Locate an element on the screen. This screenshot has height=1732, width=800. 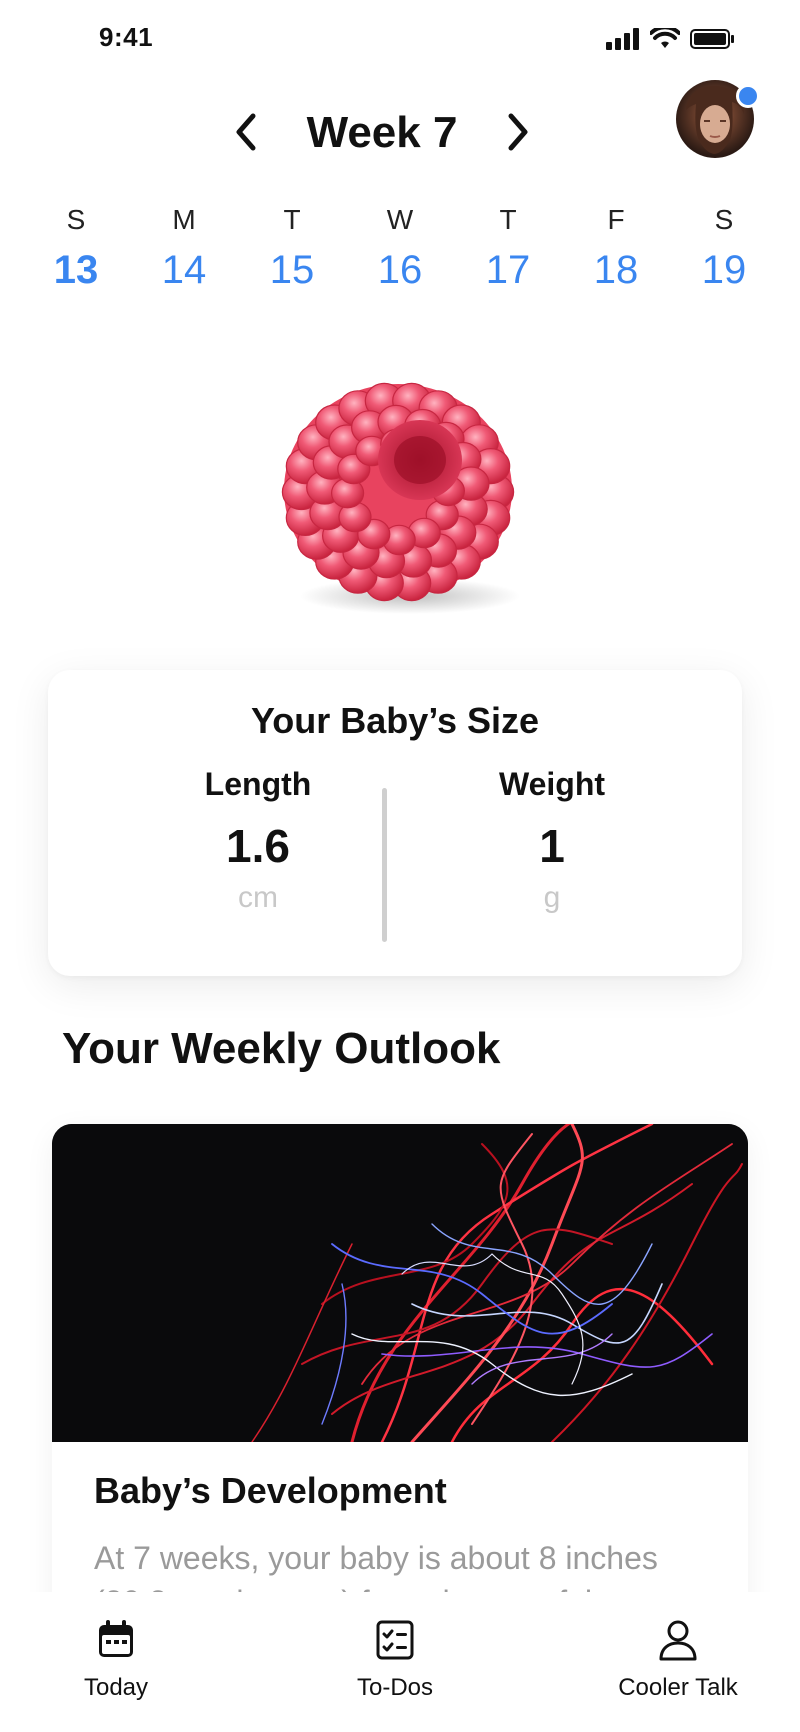
day-item: M 14 is located at coordinates (184, 246).